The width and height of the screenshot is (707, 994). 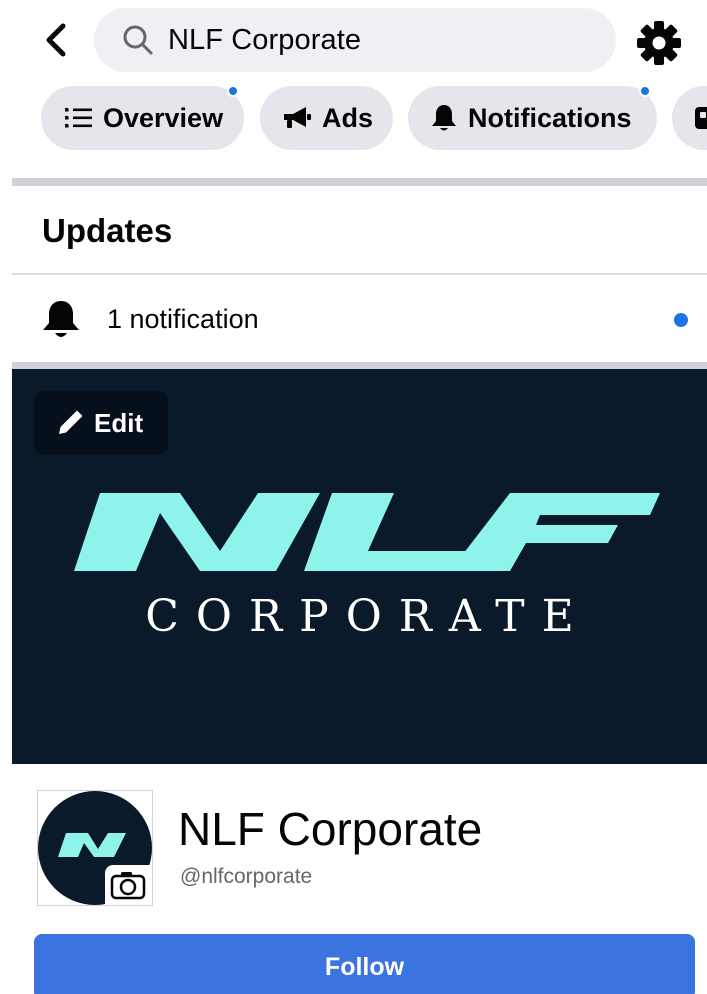 What do you see at coordinates (183, 319) in the screenshot?
I see `notification-count-text: 1 notification` at bounding box center [183, 319].